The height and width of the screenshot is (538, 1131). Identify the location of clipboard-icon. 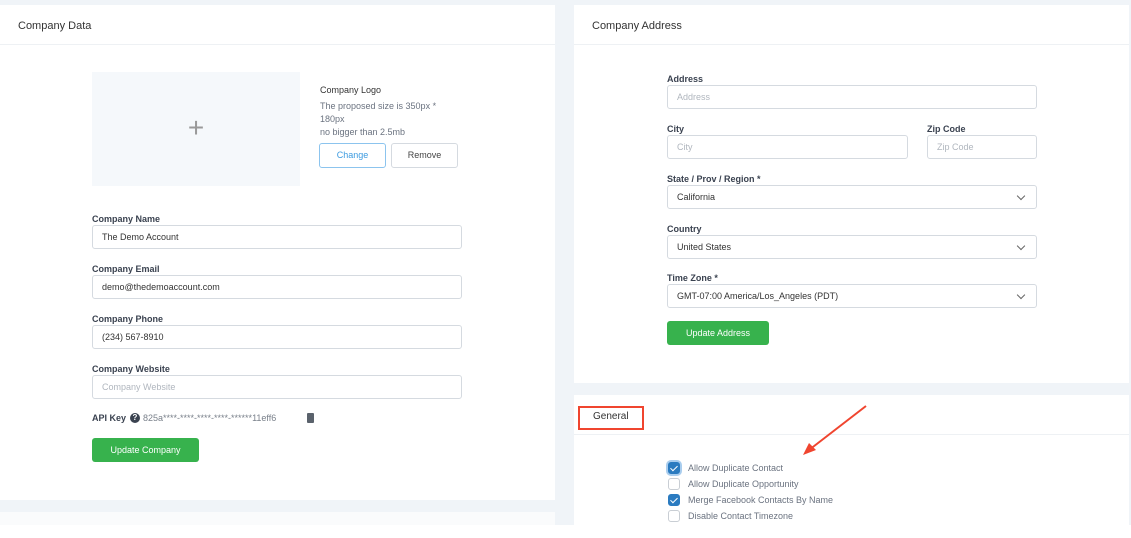
(310, 418).